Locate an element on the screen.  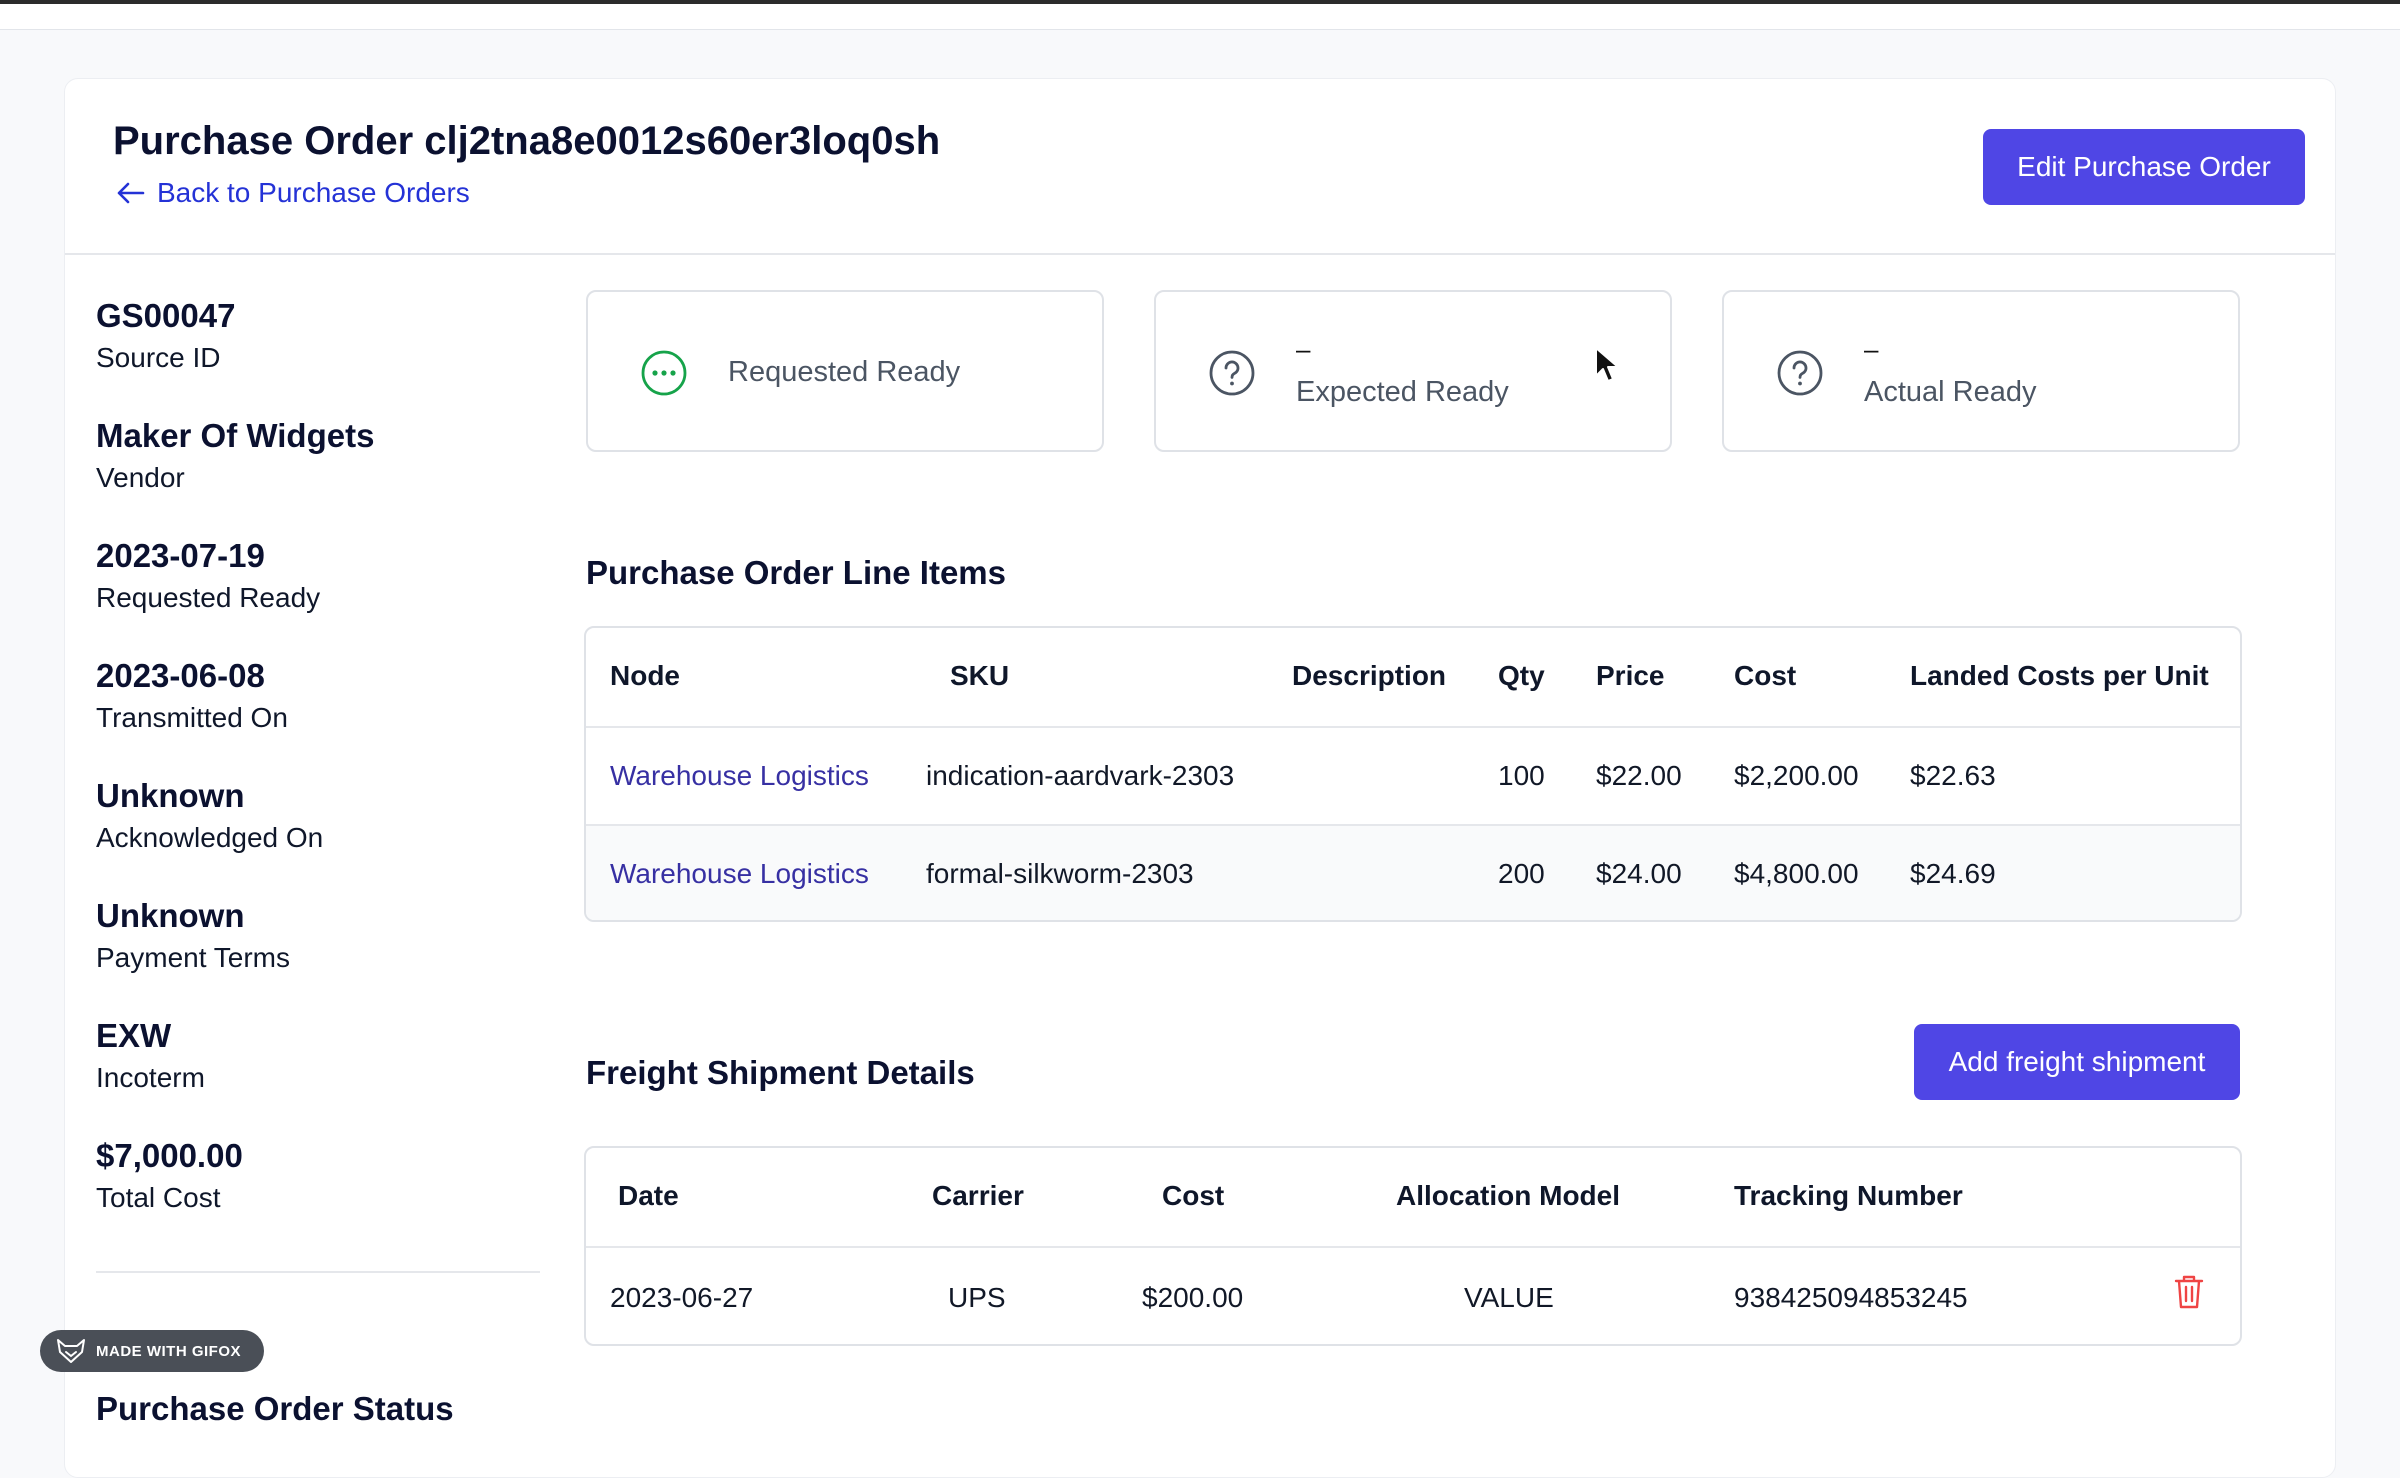
detail-total-cost: $7,000.00 Total Cost is located at coordinates (286, 1194).